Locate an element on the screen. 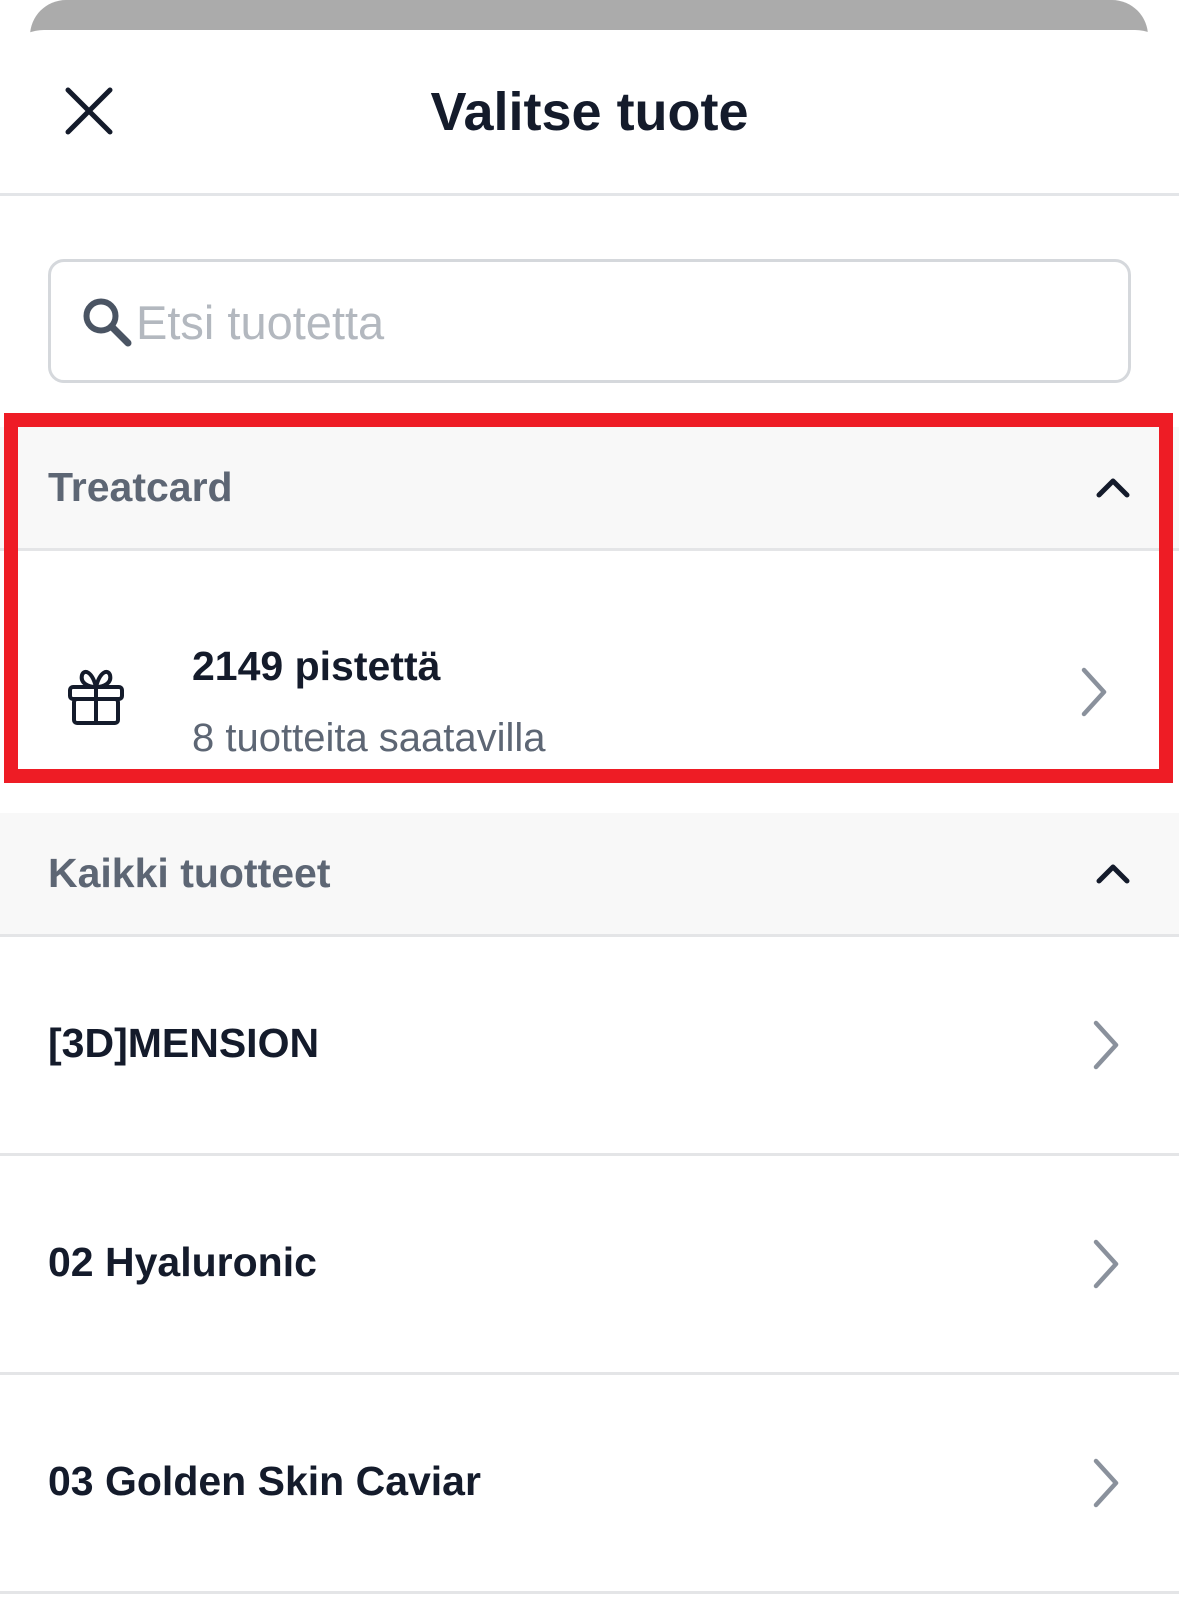  search-box is located at coordinates (589, 321).